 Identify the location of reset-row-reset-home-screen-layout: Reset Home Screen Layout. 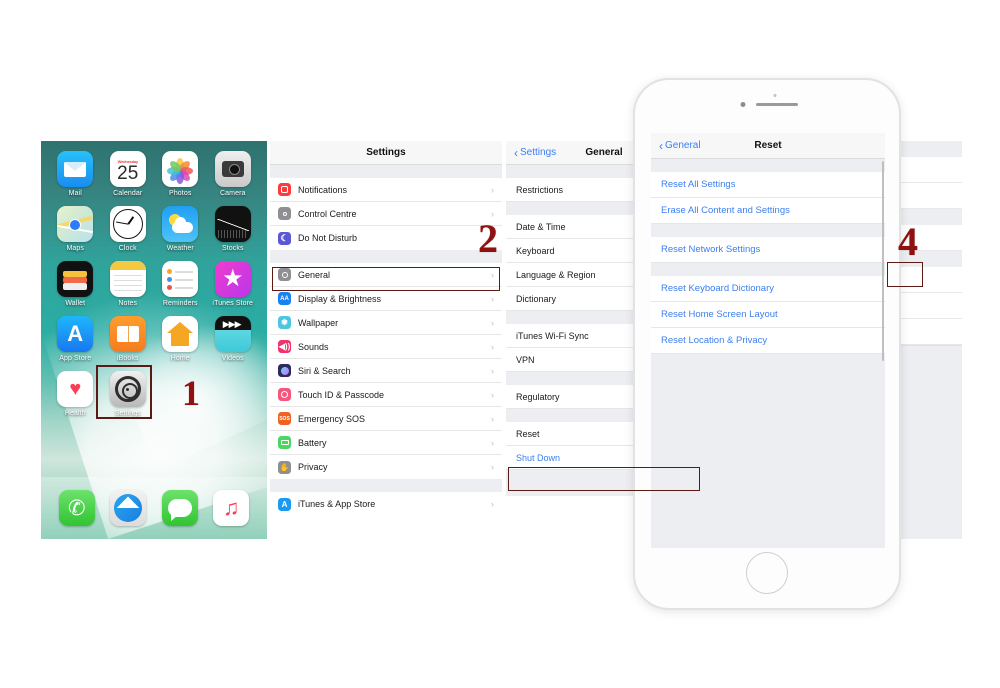
(768, 315).